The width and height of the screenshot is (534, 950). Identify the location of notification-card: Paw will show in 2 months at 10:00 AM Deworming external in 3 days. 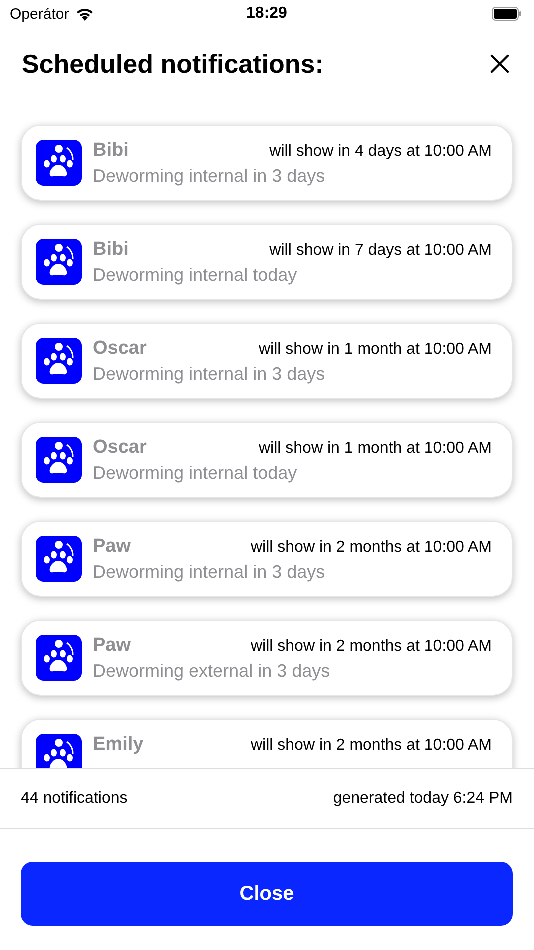
(267, 658).